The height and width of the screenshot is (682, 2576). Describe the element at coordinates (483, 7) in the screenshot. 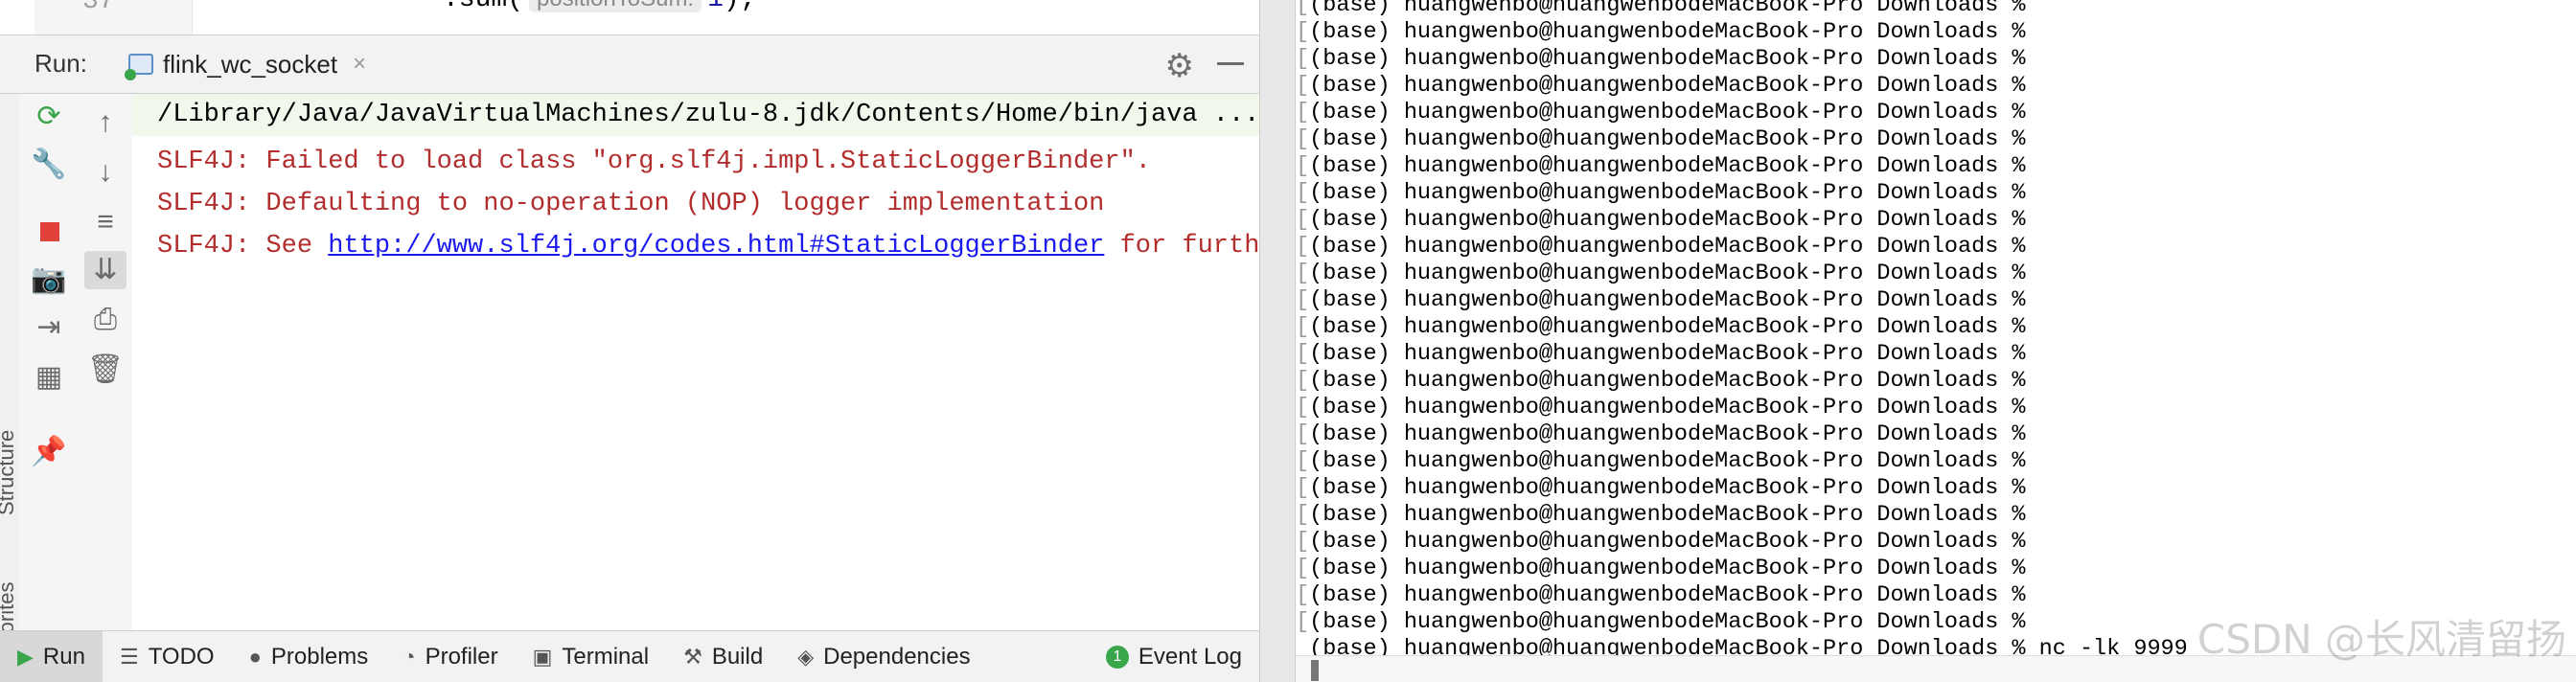

I see `code-prefix: .sum(` at that location.